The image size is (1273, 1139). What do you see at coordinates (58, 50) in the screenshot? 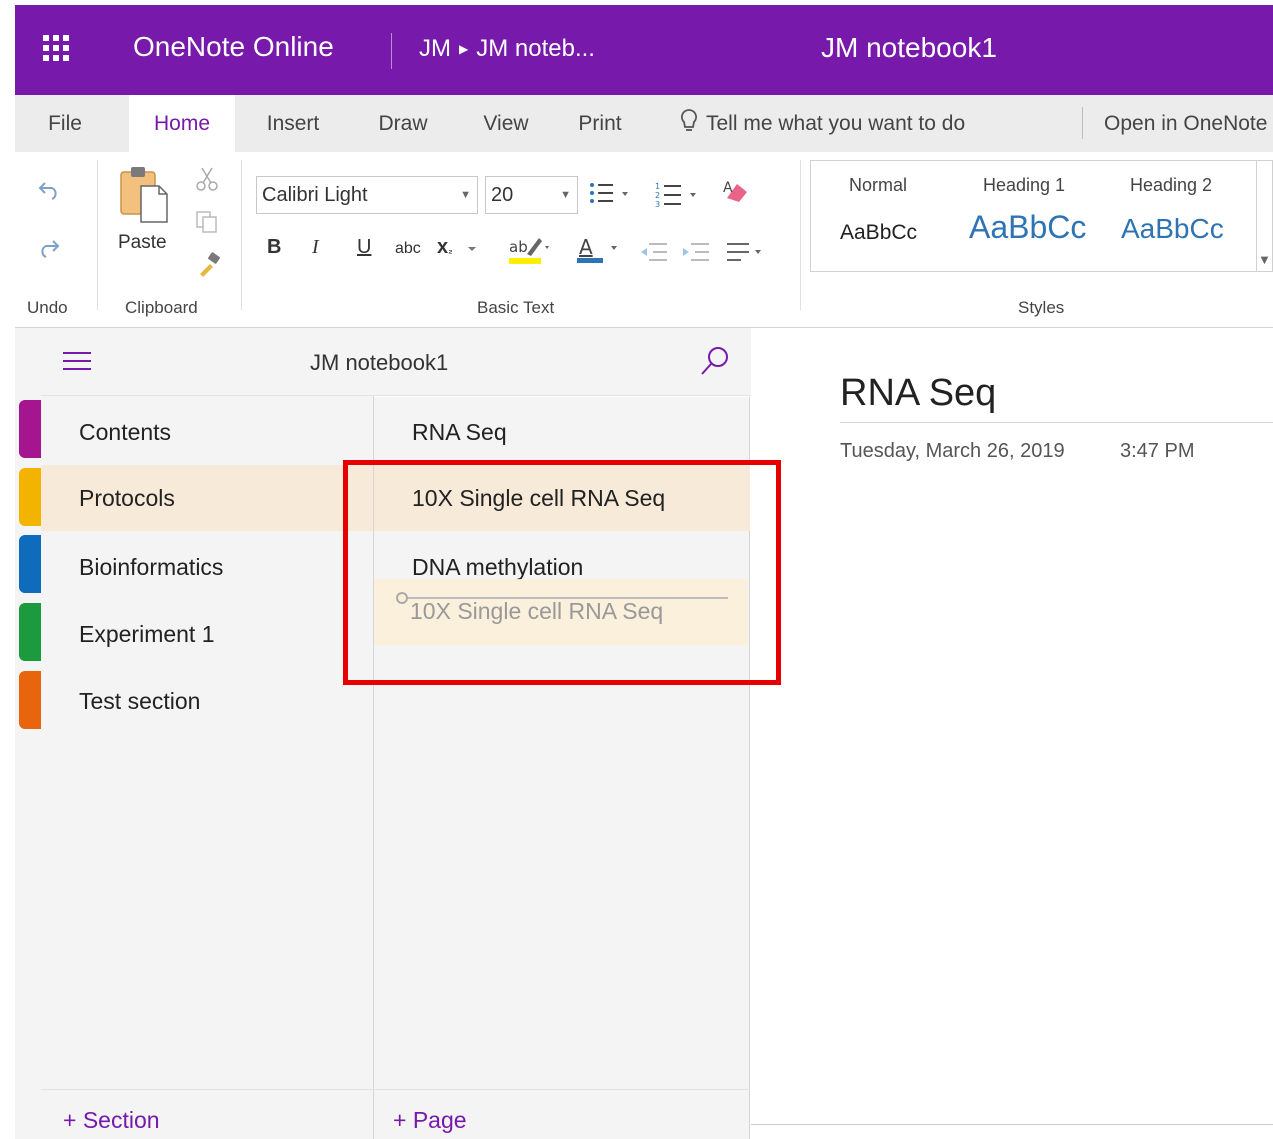
I see `app-launcher-icon` at bounding box center [58, 50].